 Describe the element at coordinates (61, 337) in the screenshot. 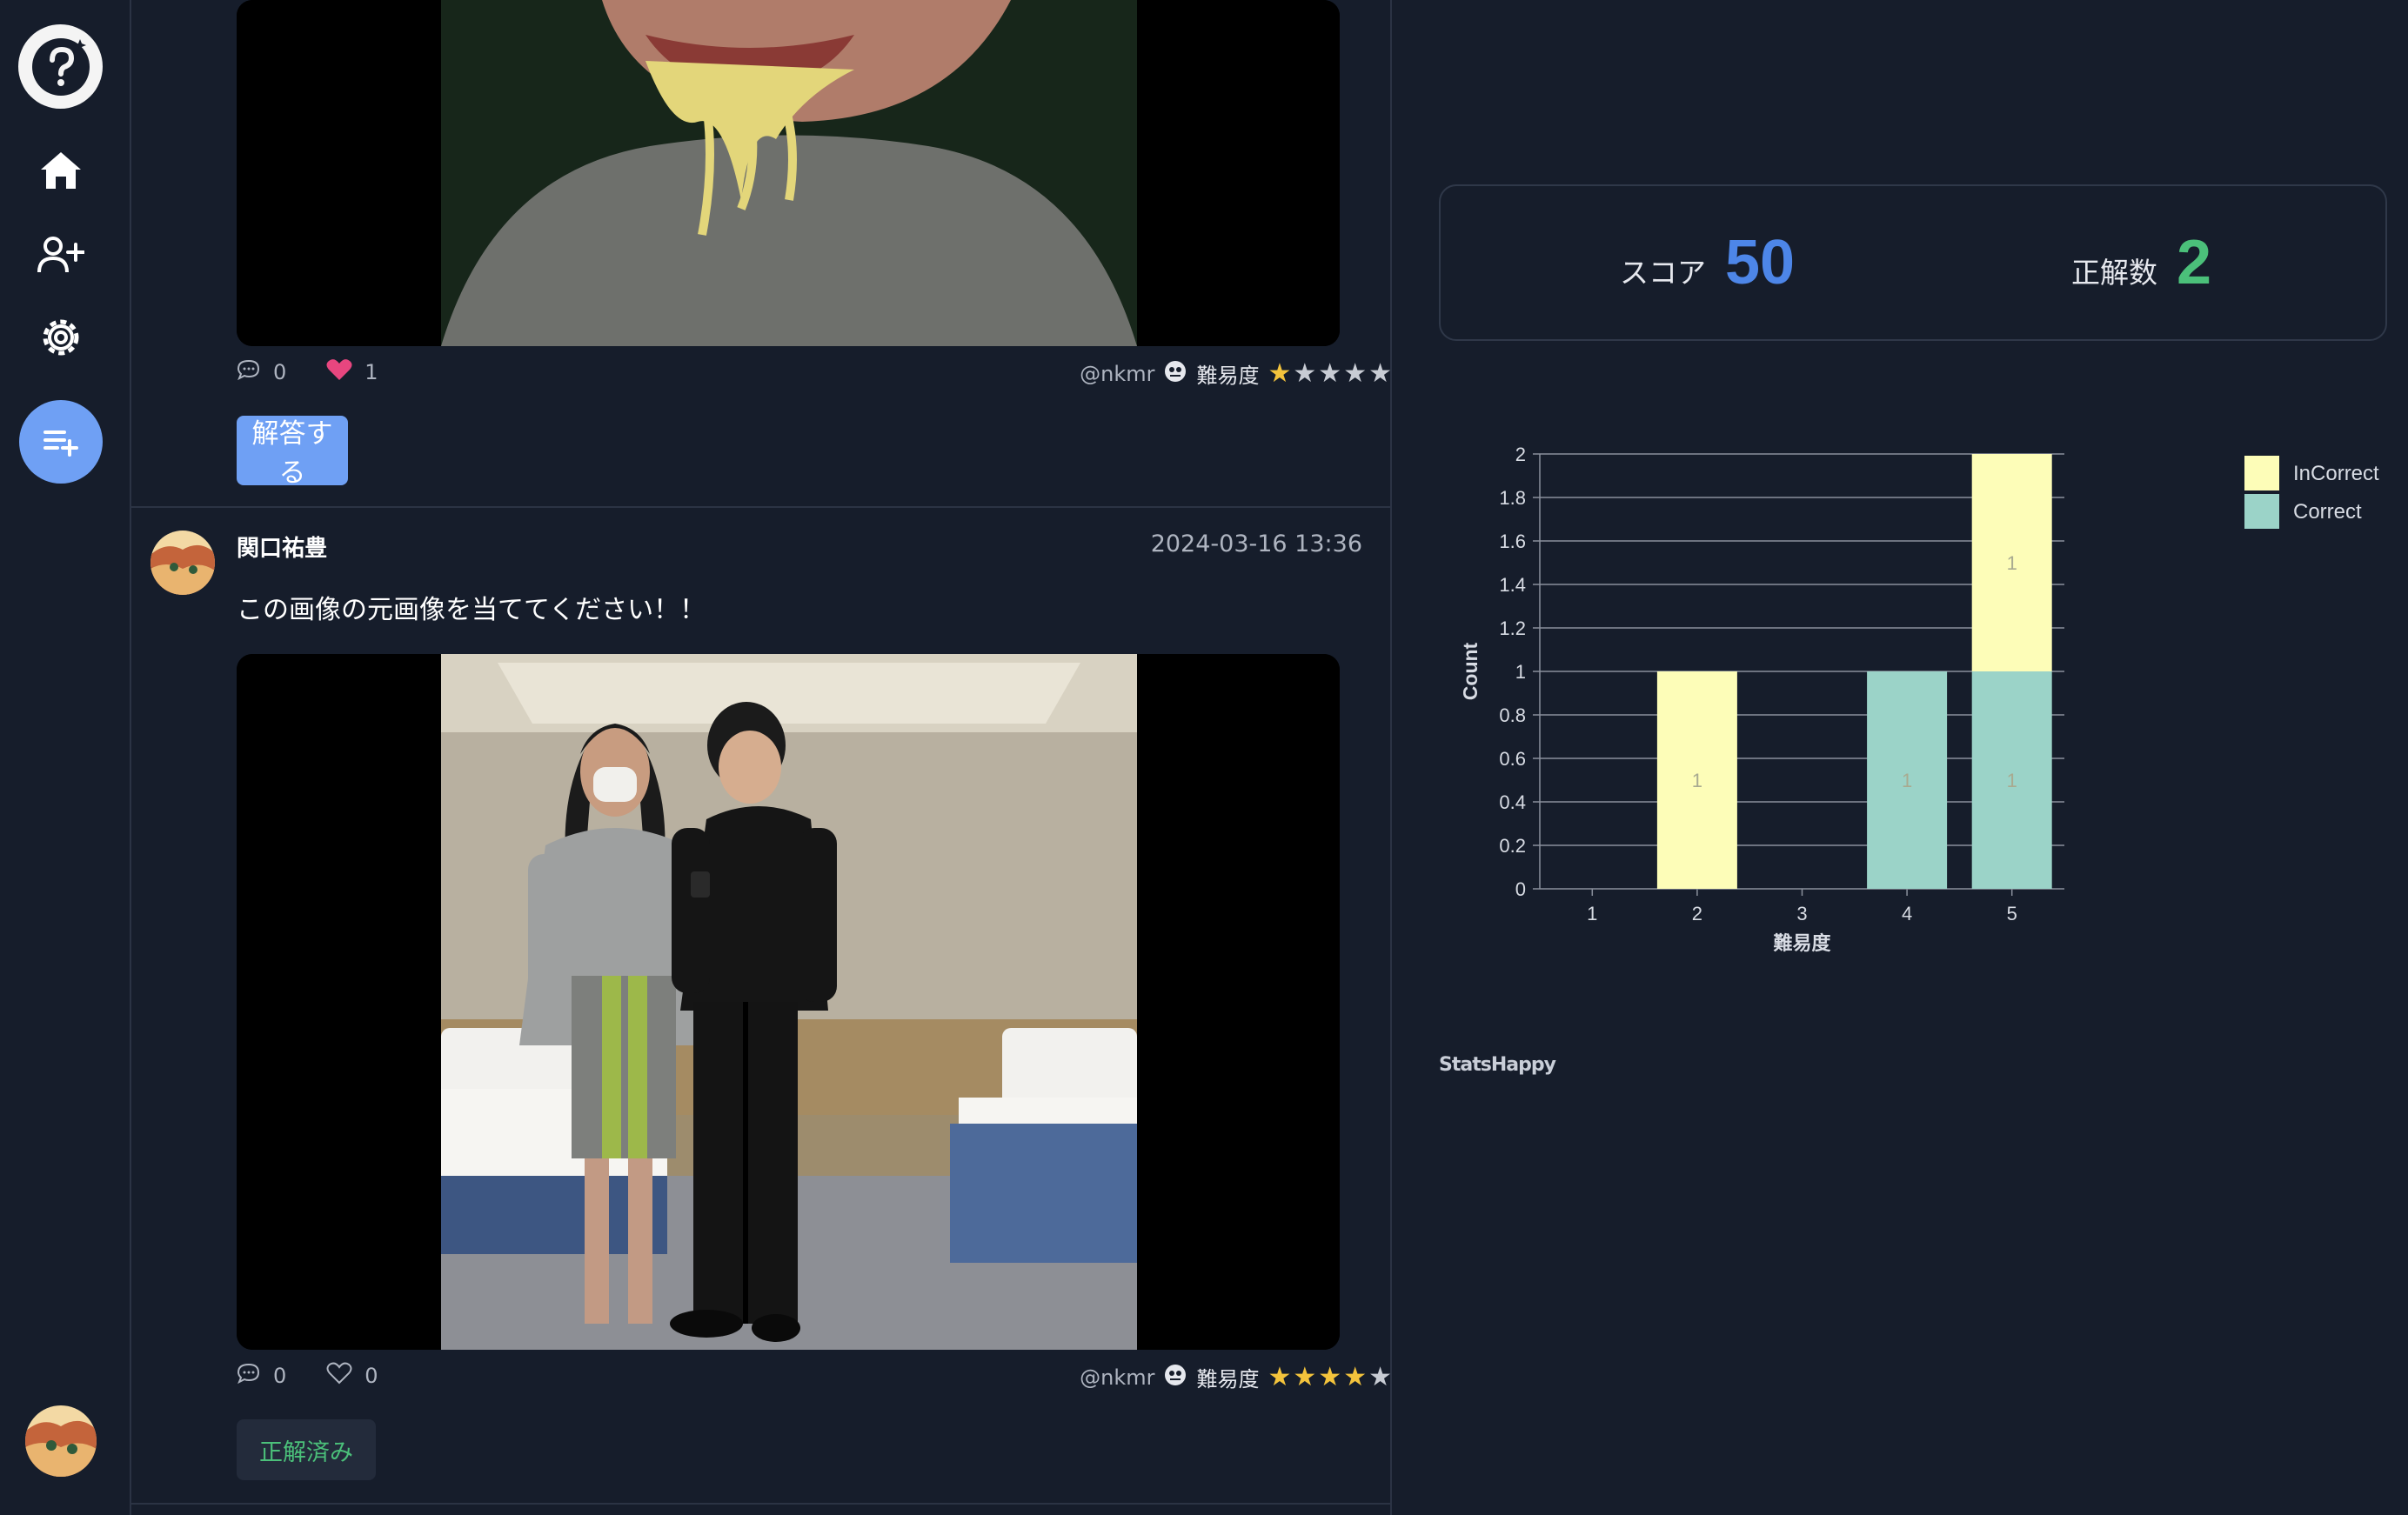

I see `gear-icon` at that location.